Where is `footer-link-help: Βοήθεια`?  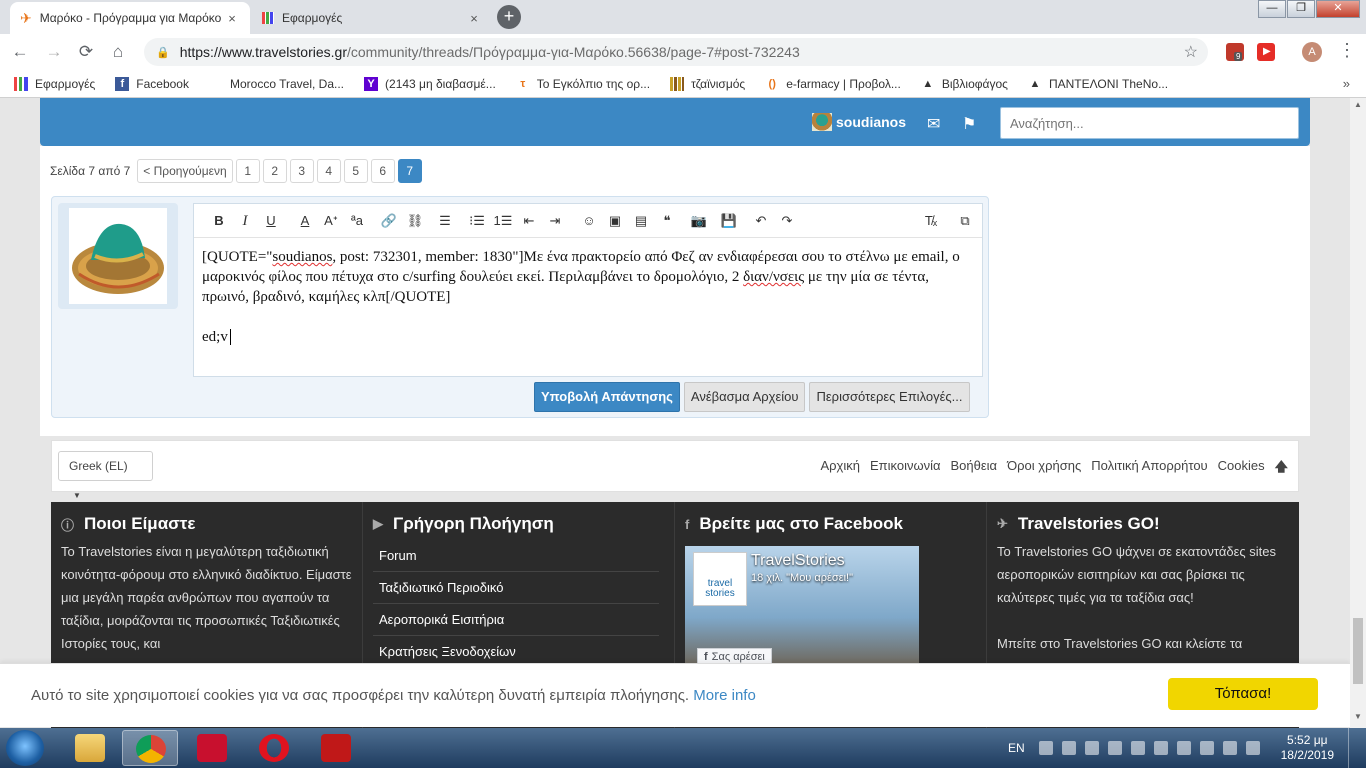
footer-link-help: Βοήθεια is located at coordinates (974, 469).